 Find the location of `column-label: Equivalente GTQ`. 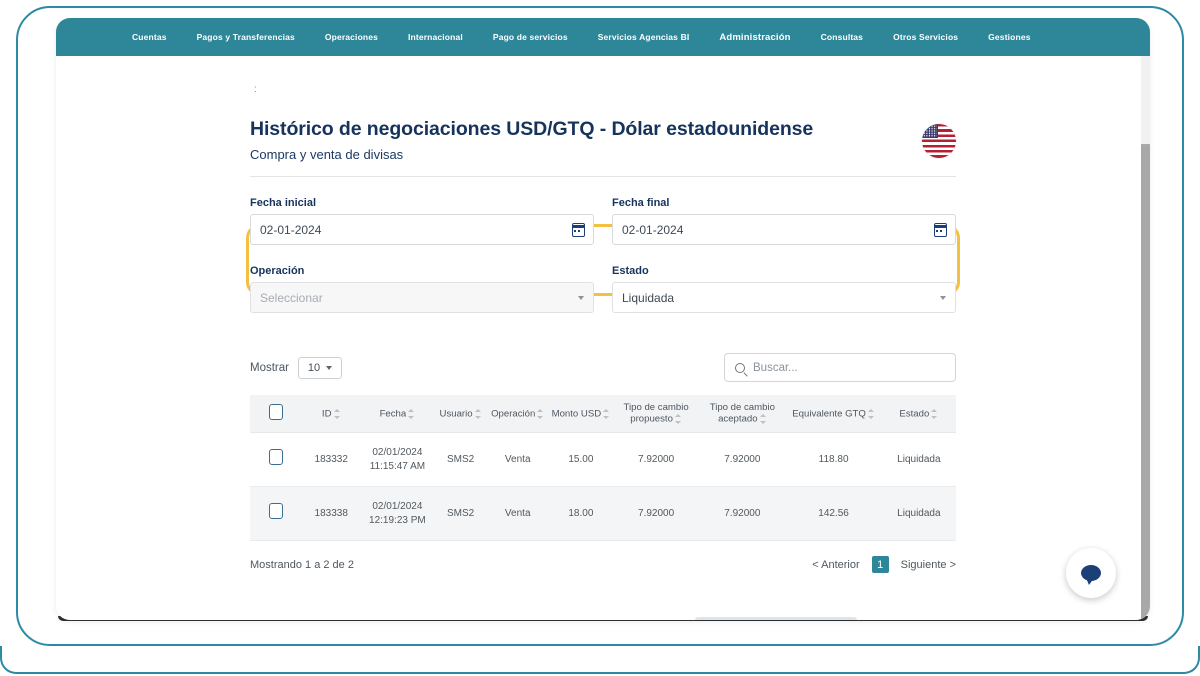

column-label: Equivalente GTQ is located at coordinates (829, 414).